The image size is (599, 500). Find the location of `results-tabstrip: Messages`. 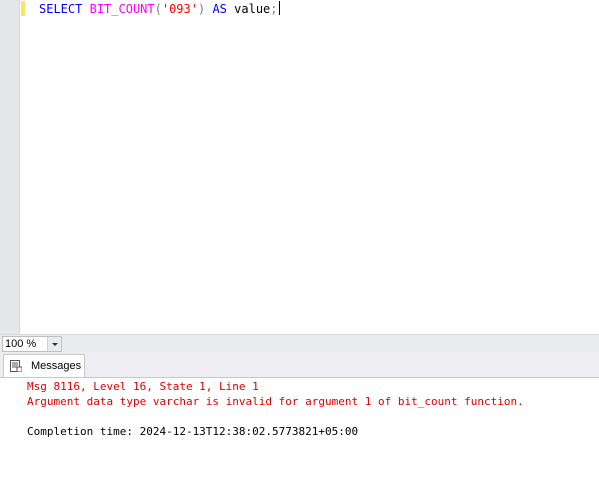

results-tabstrip: Messages is located at coordinates (299, 365).